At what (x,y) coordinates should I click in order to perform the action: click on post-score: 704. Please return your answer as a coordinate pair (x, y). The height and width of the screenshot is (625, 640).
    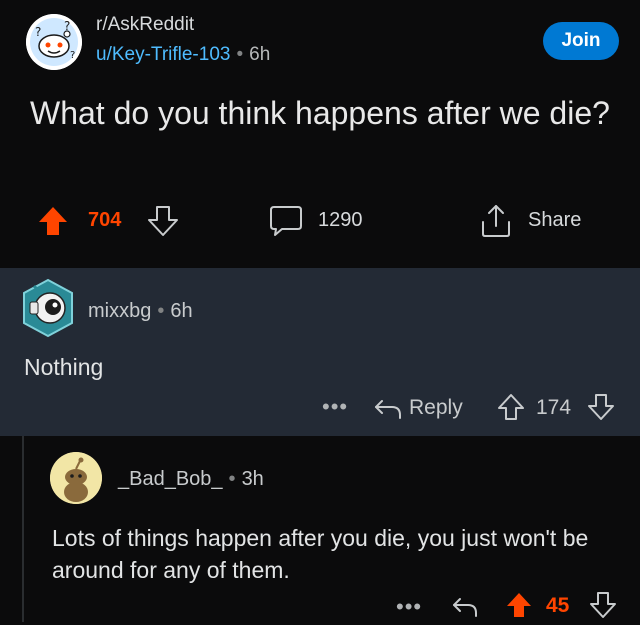
    Looking at the image, I should click on (105, 220).